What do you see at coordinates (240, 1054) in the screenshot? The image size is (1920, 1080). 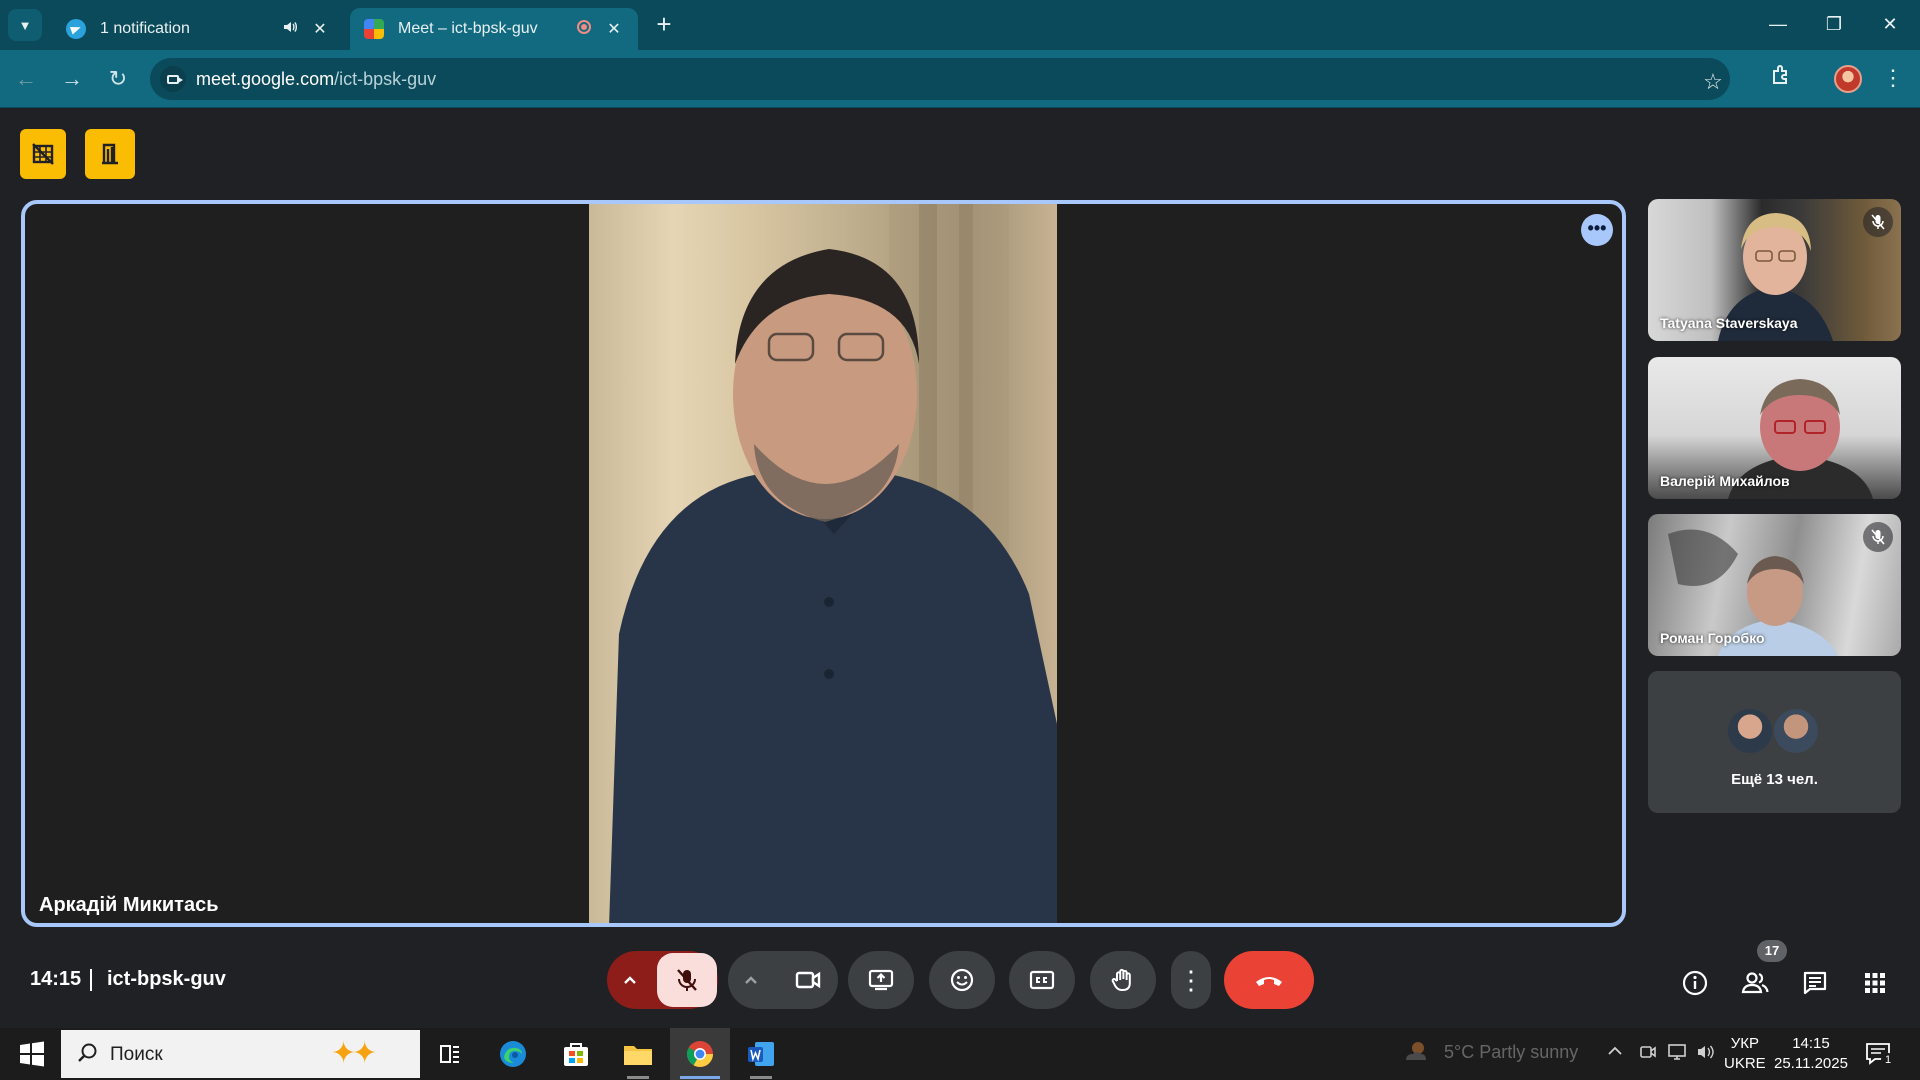 I see `taskbar-search-box: Поиск ✦✦` at bounding box center [240, 1054].